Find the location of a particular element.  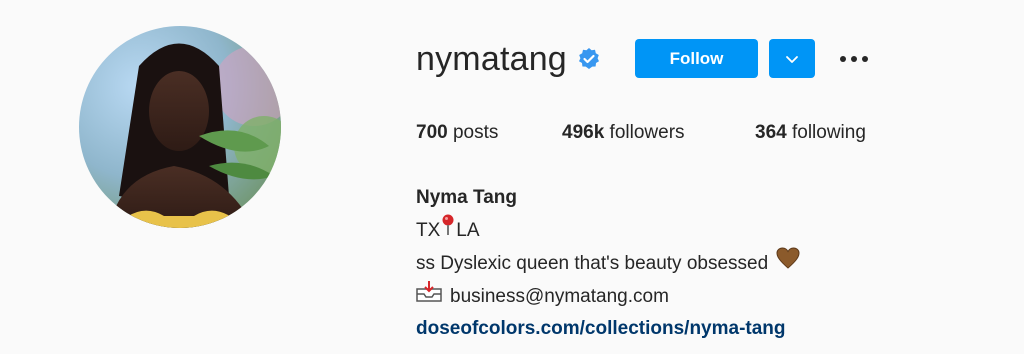

suggested-accounts-dropdown-button is located at coordinates (792, 58).